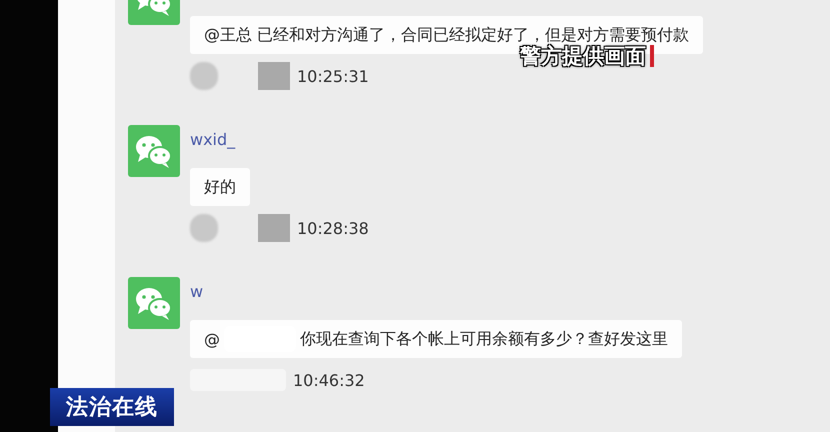  What do you see at coordinates (112, 407) in the screenshot?
I see `program-logo: 法治在线` at bounding box center [112, 407].